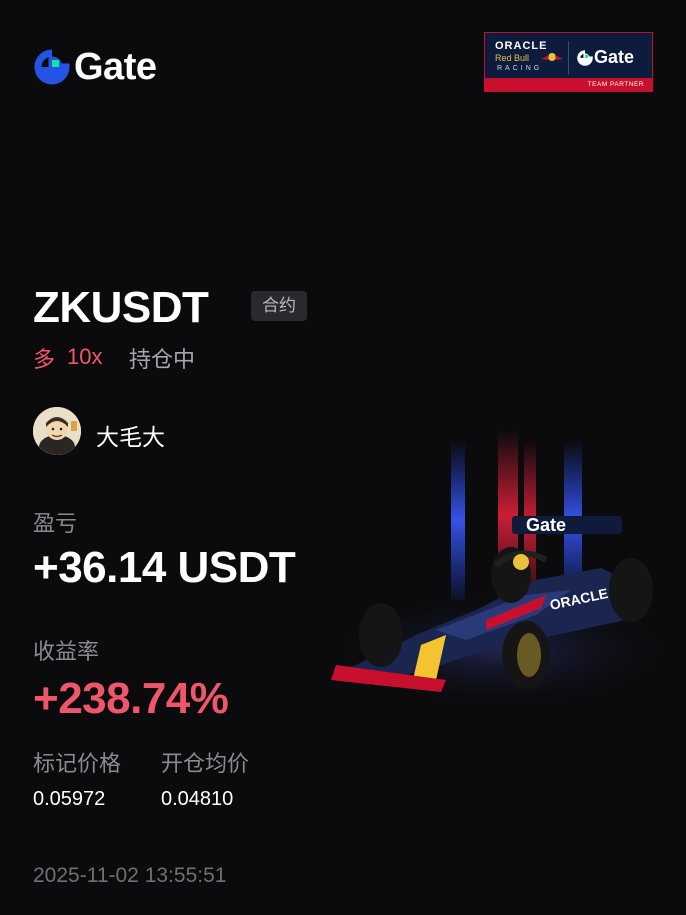 The image size is (686, 915). Describe the element at coordinates (69, 799) in the screenshot. I see `mark-price-value: 0.05972` at that location.